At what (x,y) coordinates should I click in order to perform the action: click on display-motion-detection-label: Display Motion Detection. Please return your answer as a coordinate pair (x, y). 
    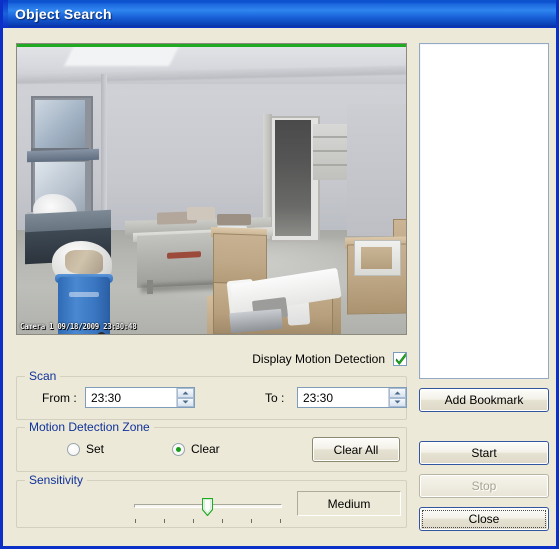
    Looking at the image, I should click on (318, 359).